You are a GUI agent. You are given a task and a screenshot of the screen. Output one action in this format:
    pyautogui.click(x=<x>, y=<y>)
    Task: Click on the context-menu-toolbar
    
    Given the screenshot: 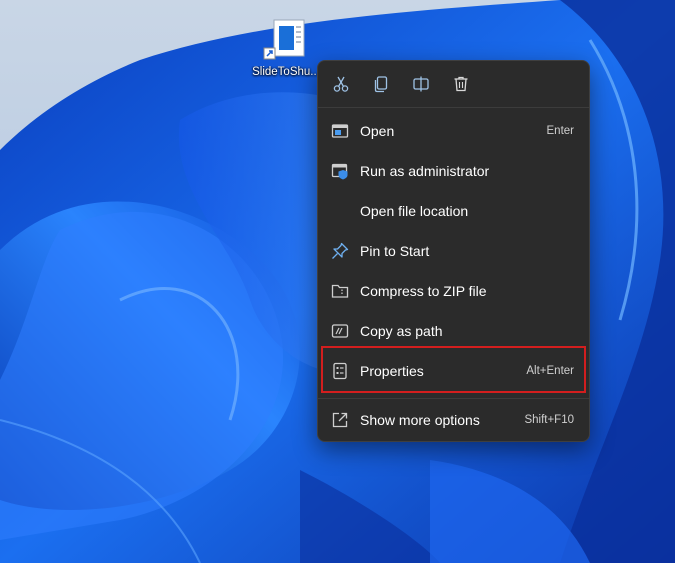 What is the action you would take?
    pyautogui.click(x=453, y=84)
    